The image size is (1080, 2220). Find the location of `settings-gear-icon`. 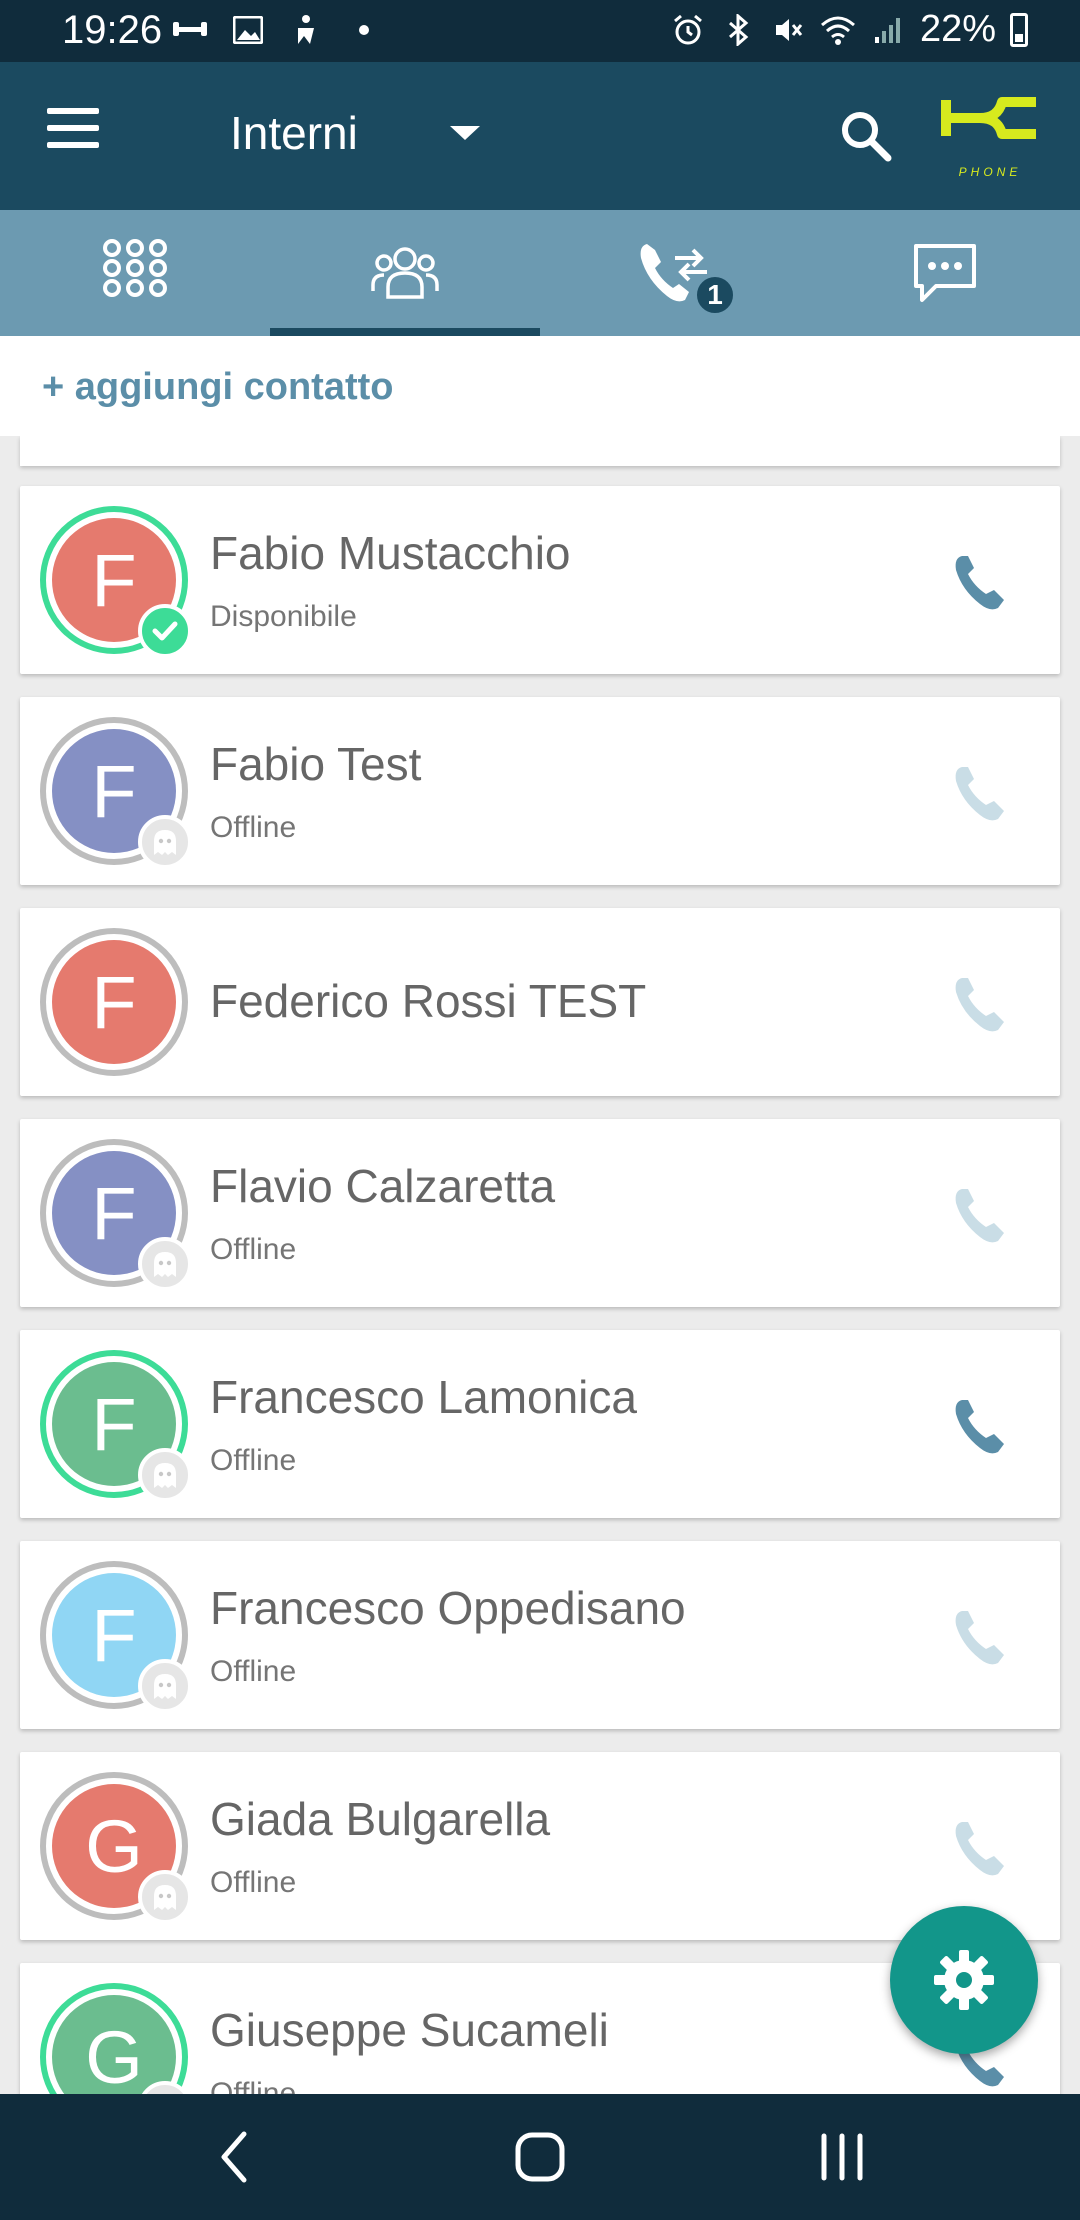

settings-gear-icon is located at coordinates (964, 1980).